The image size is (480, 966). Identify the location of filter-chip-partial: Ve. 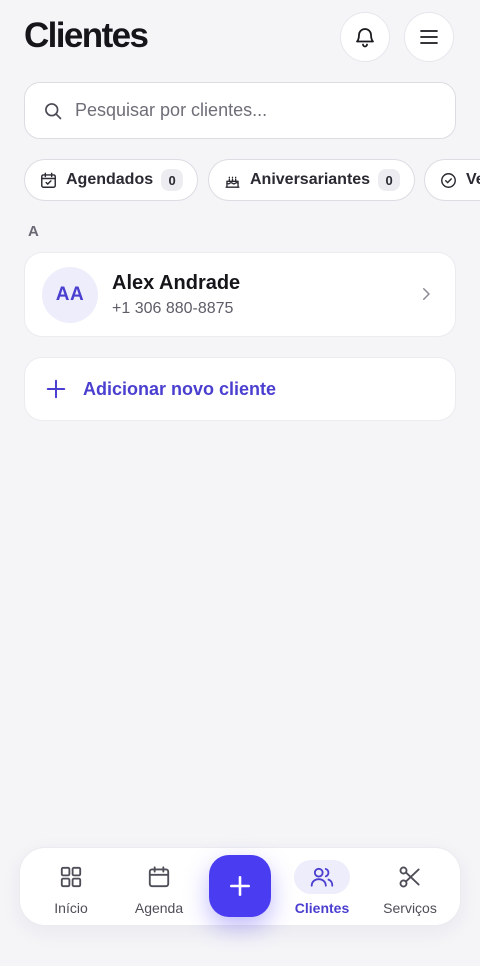
(452, 180).